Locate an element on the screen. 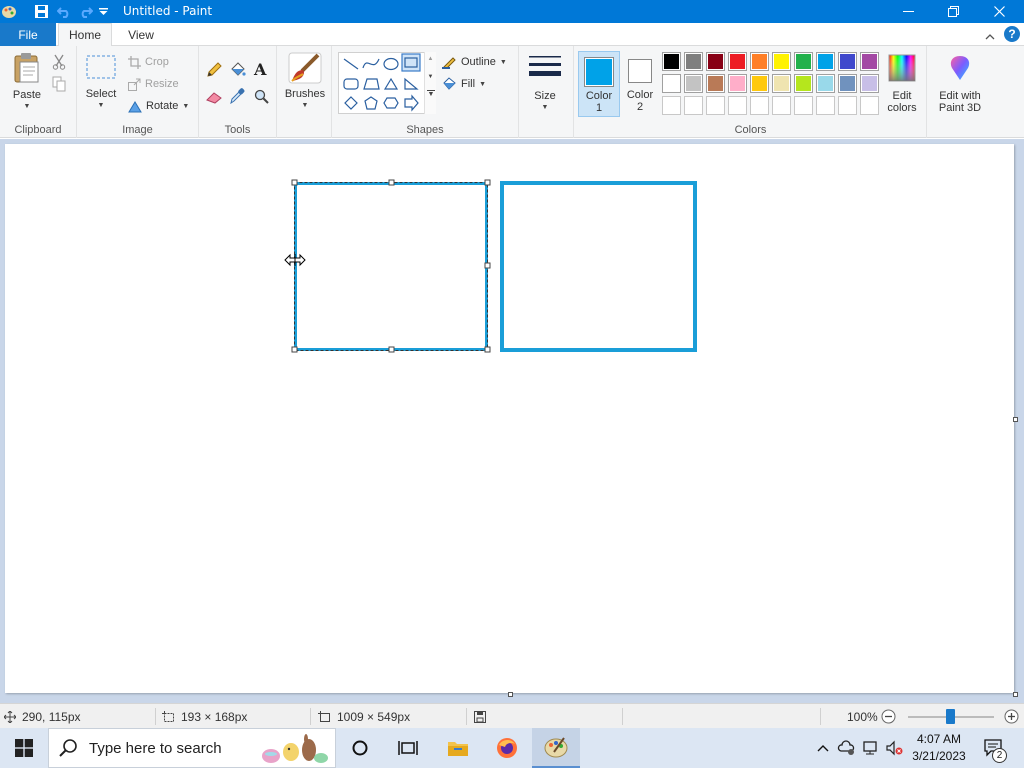 The height and width of the screenshot is (768, 1024). zoom-in-button is located at coordinates (1011, 718).